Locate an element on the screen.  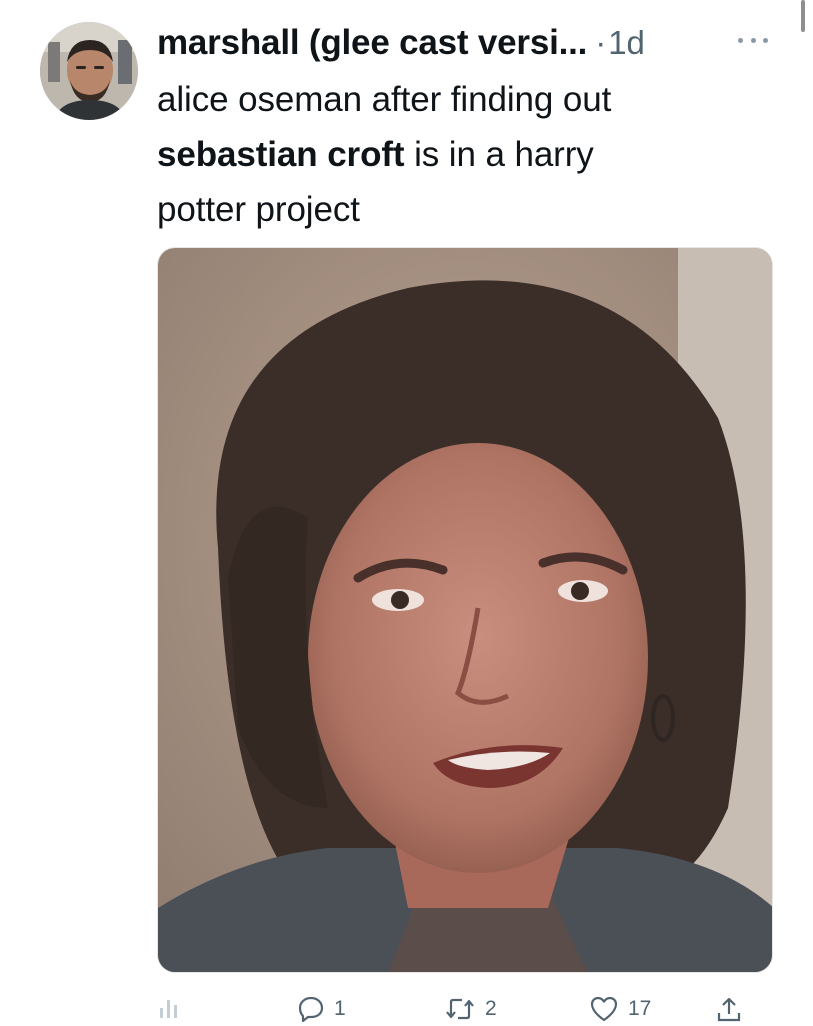
retweet-button: 2 is located at coordinates (471, 1009).